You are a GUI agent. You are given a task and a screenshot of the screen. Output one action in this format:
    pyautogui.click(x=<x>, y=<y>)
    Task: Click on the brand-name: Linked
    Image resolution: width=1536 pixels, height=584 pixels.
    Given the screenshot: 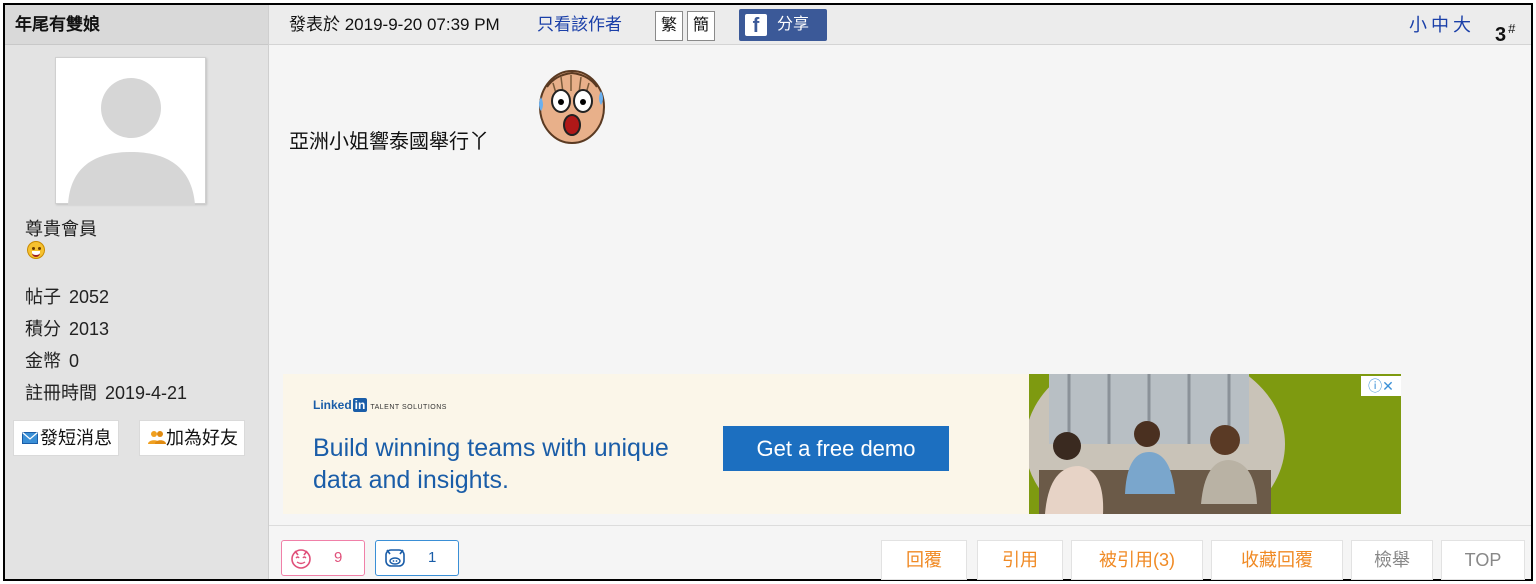 What is the action you would take?
    pyautogui.click(x=332, y=405)
    